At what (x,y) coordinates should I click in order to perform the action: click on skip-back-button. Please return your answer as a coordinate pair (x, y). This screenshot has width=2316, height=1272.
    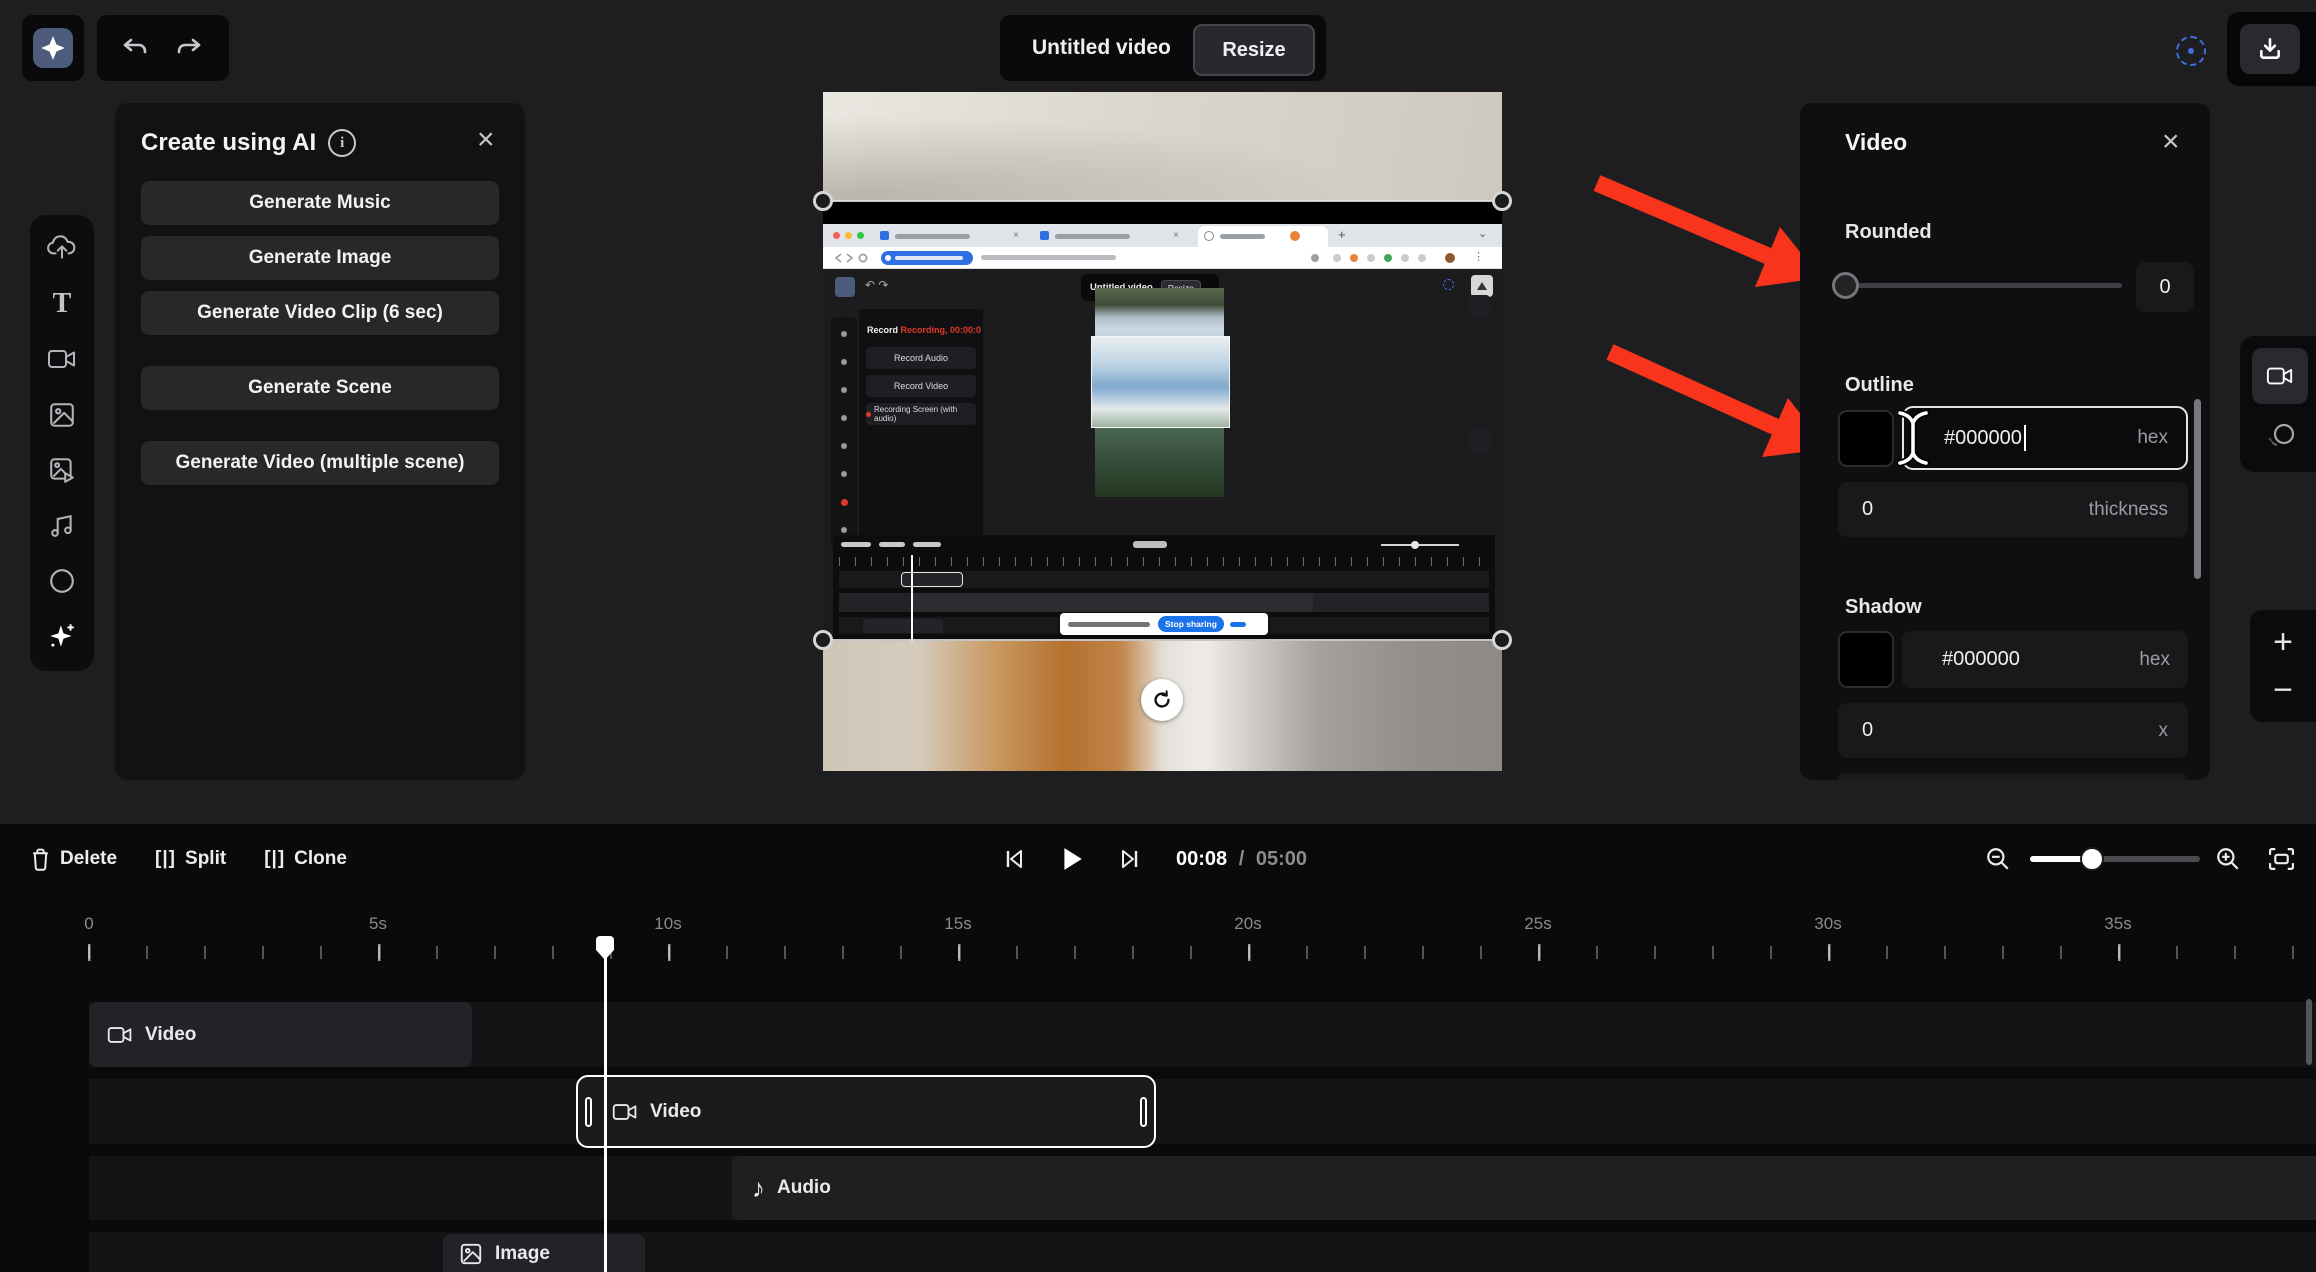
    Looking at the image, I should click on (1014, 859).